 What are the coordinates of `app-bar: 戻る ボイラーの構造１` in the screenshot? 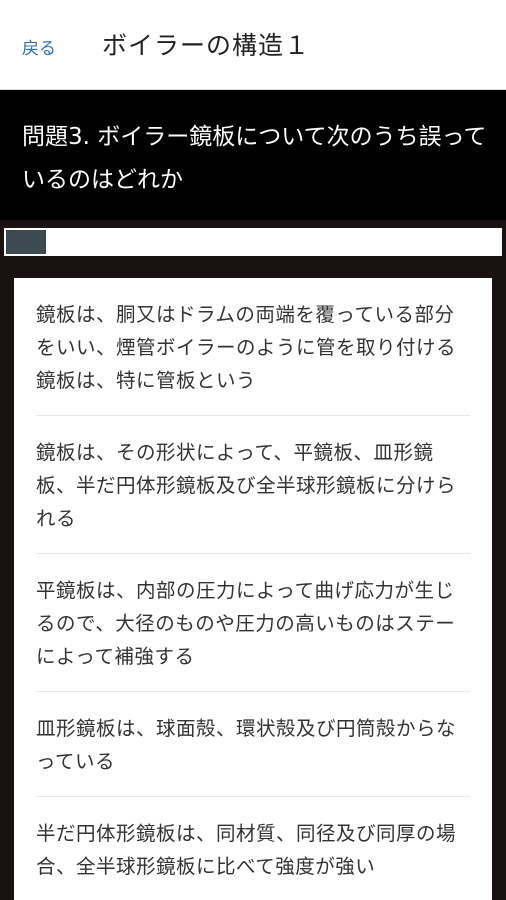 It's located at (253, 45).